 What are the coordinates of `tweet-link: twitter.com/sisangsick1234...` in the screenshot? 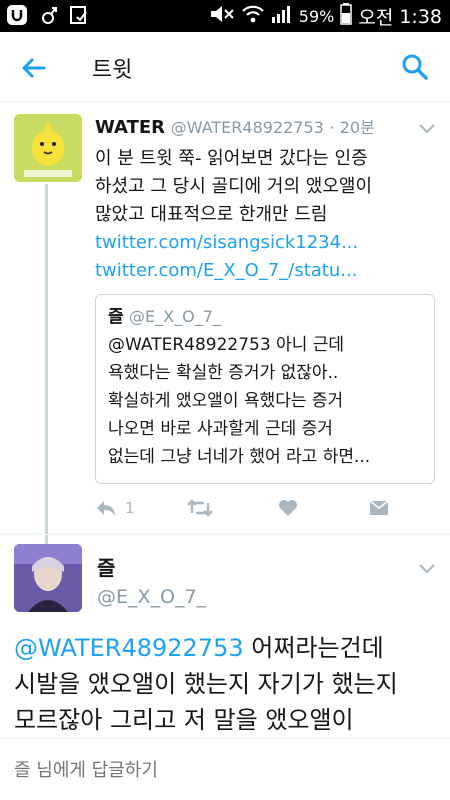 It's located at (265, 243).